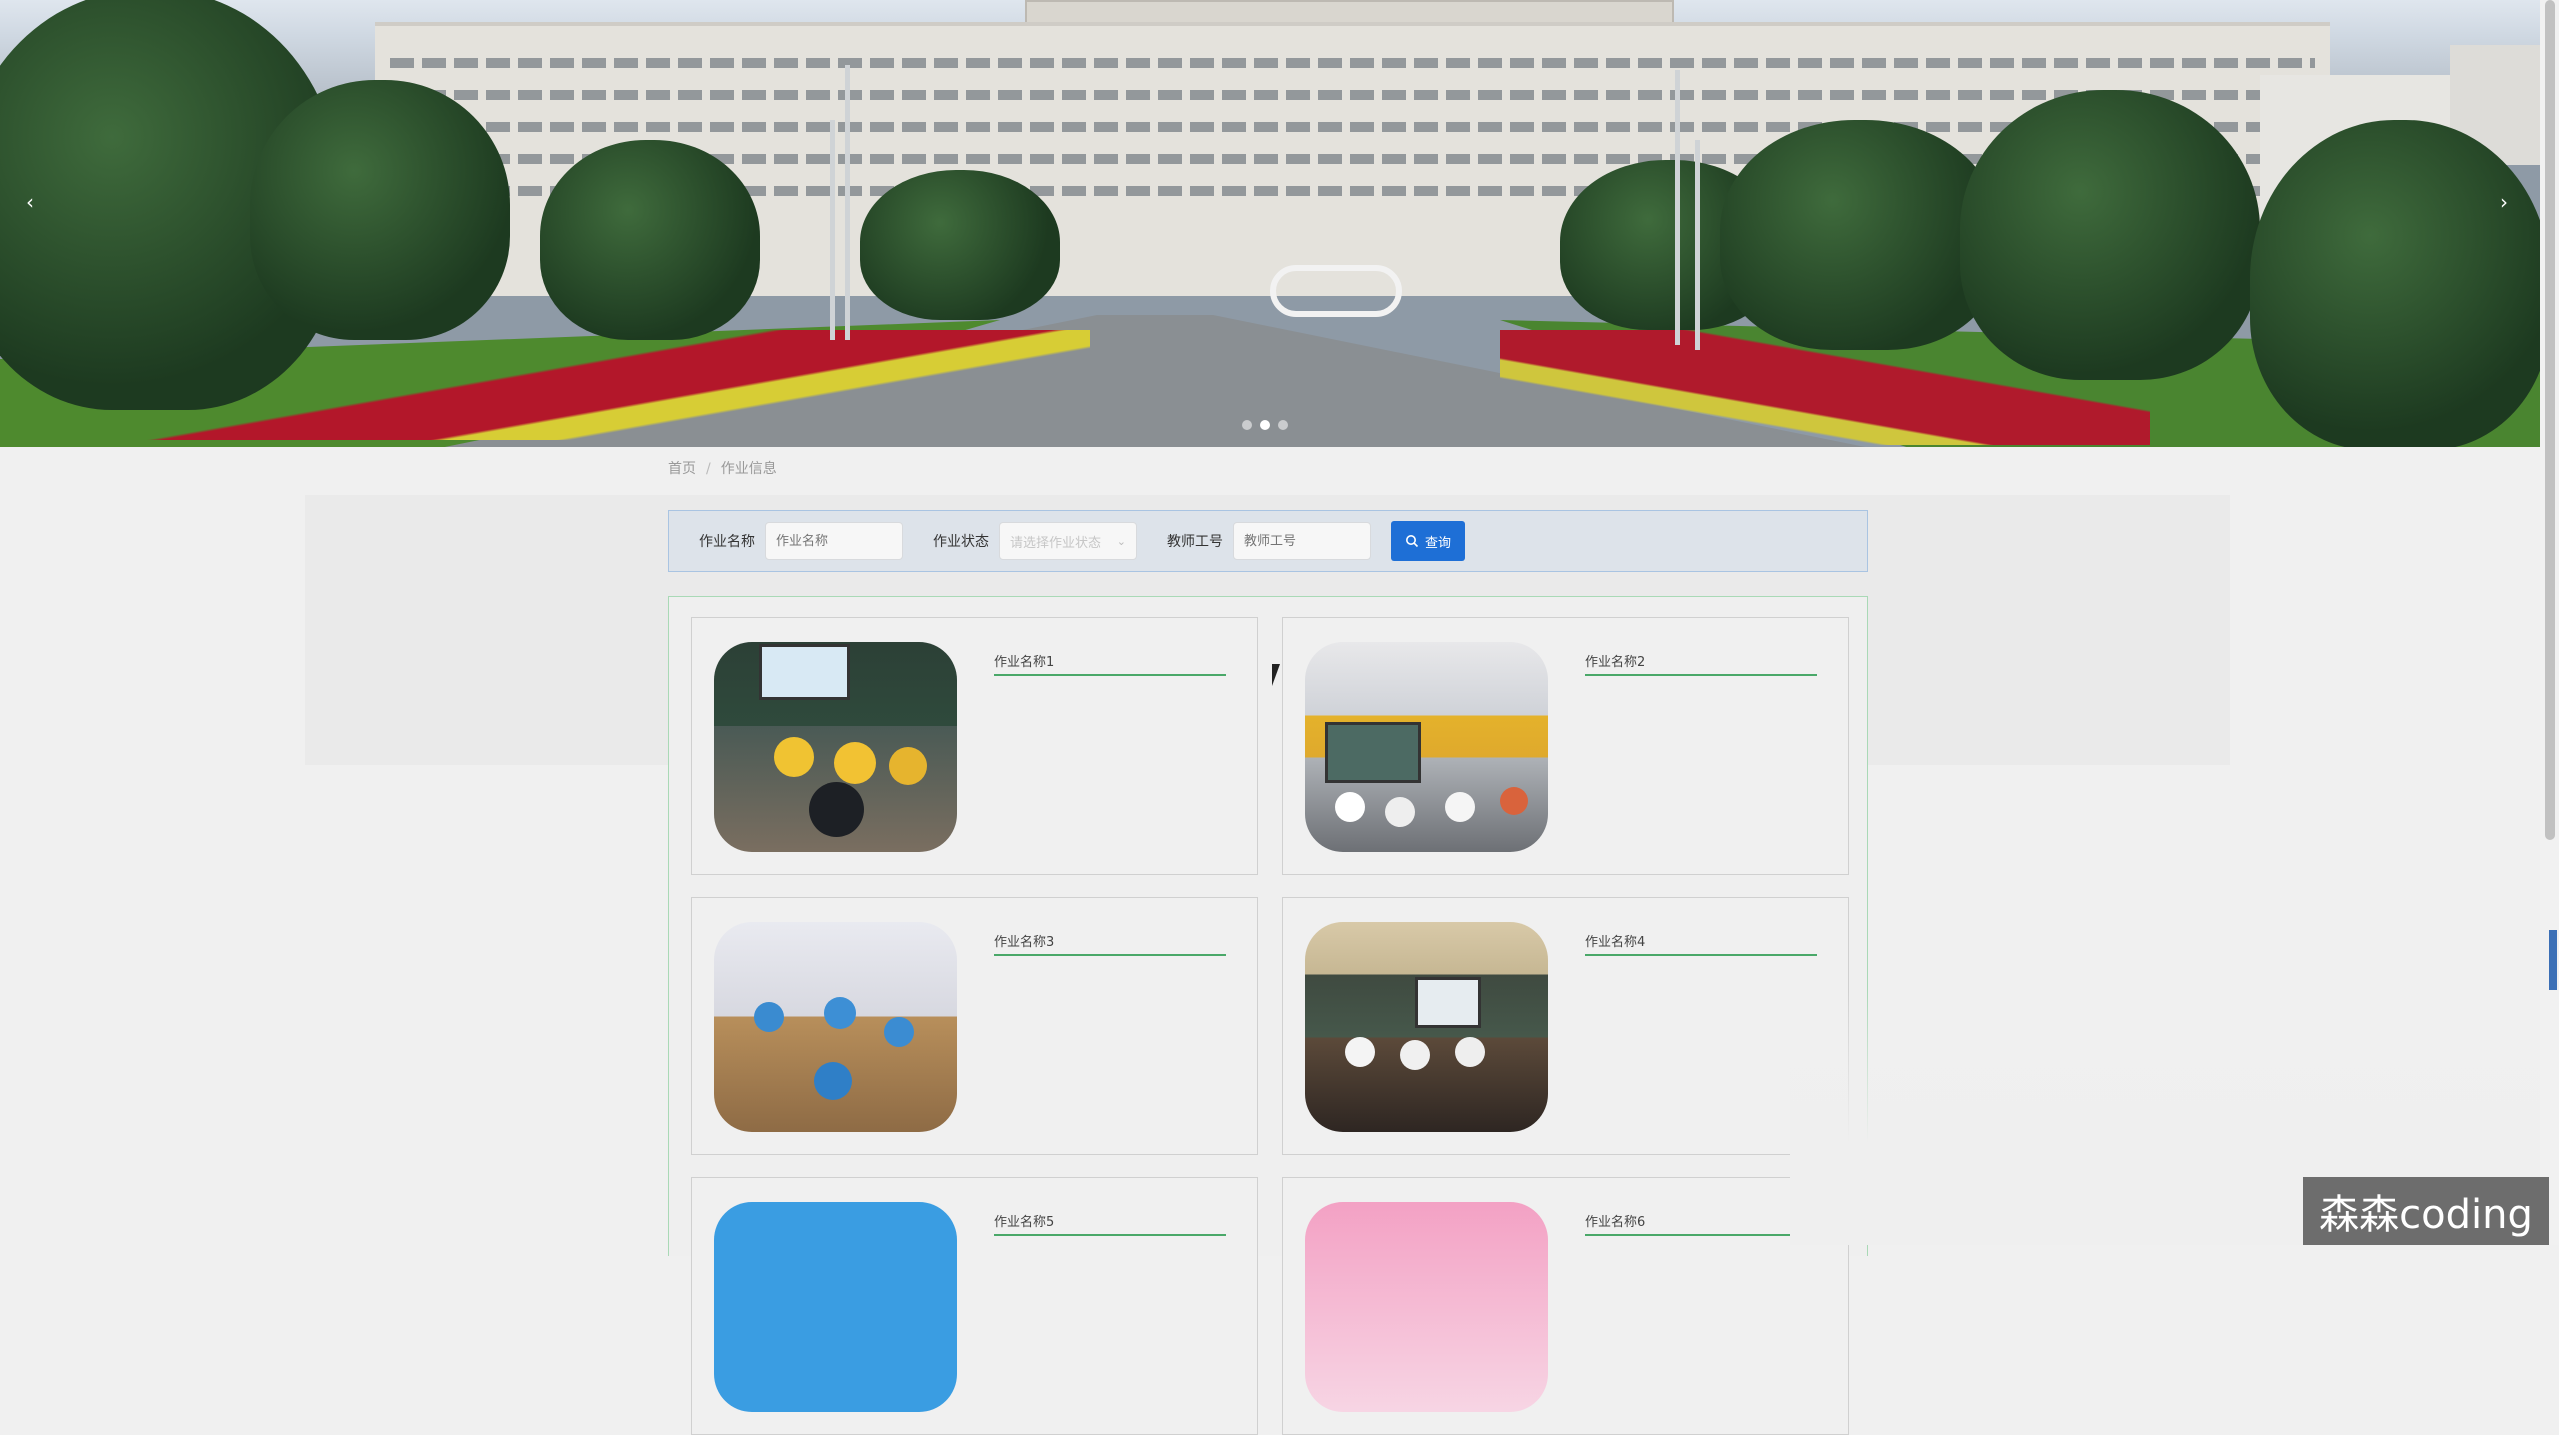 This screenshot has width=2559, height=1435. What do you see at coordinates (2504, 202) in the screenshot?
I see `chevron-right-icon: ›` at bounding box center [2504, 202].